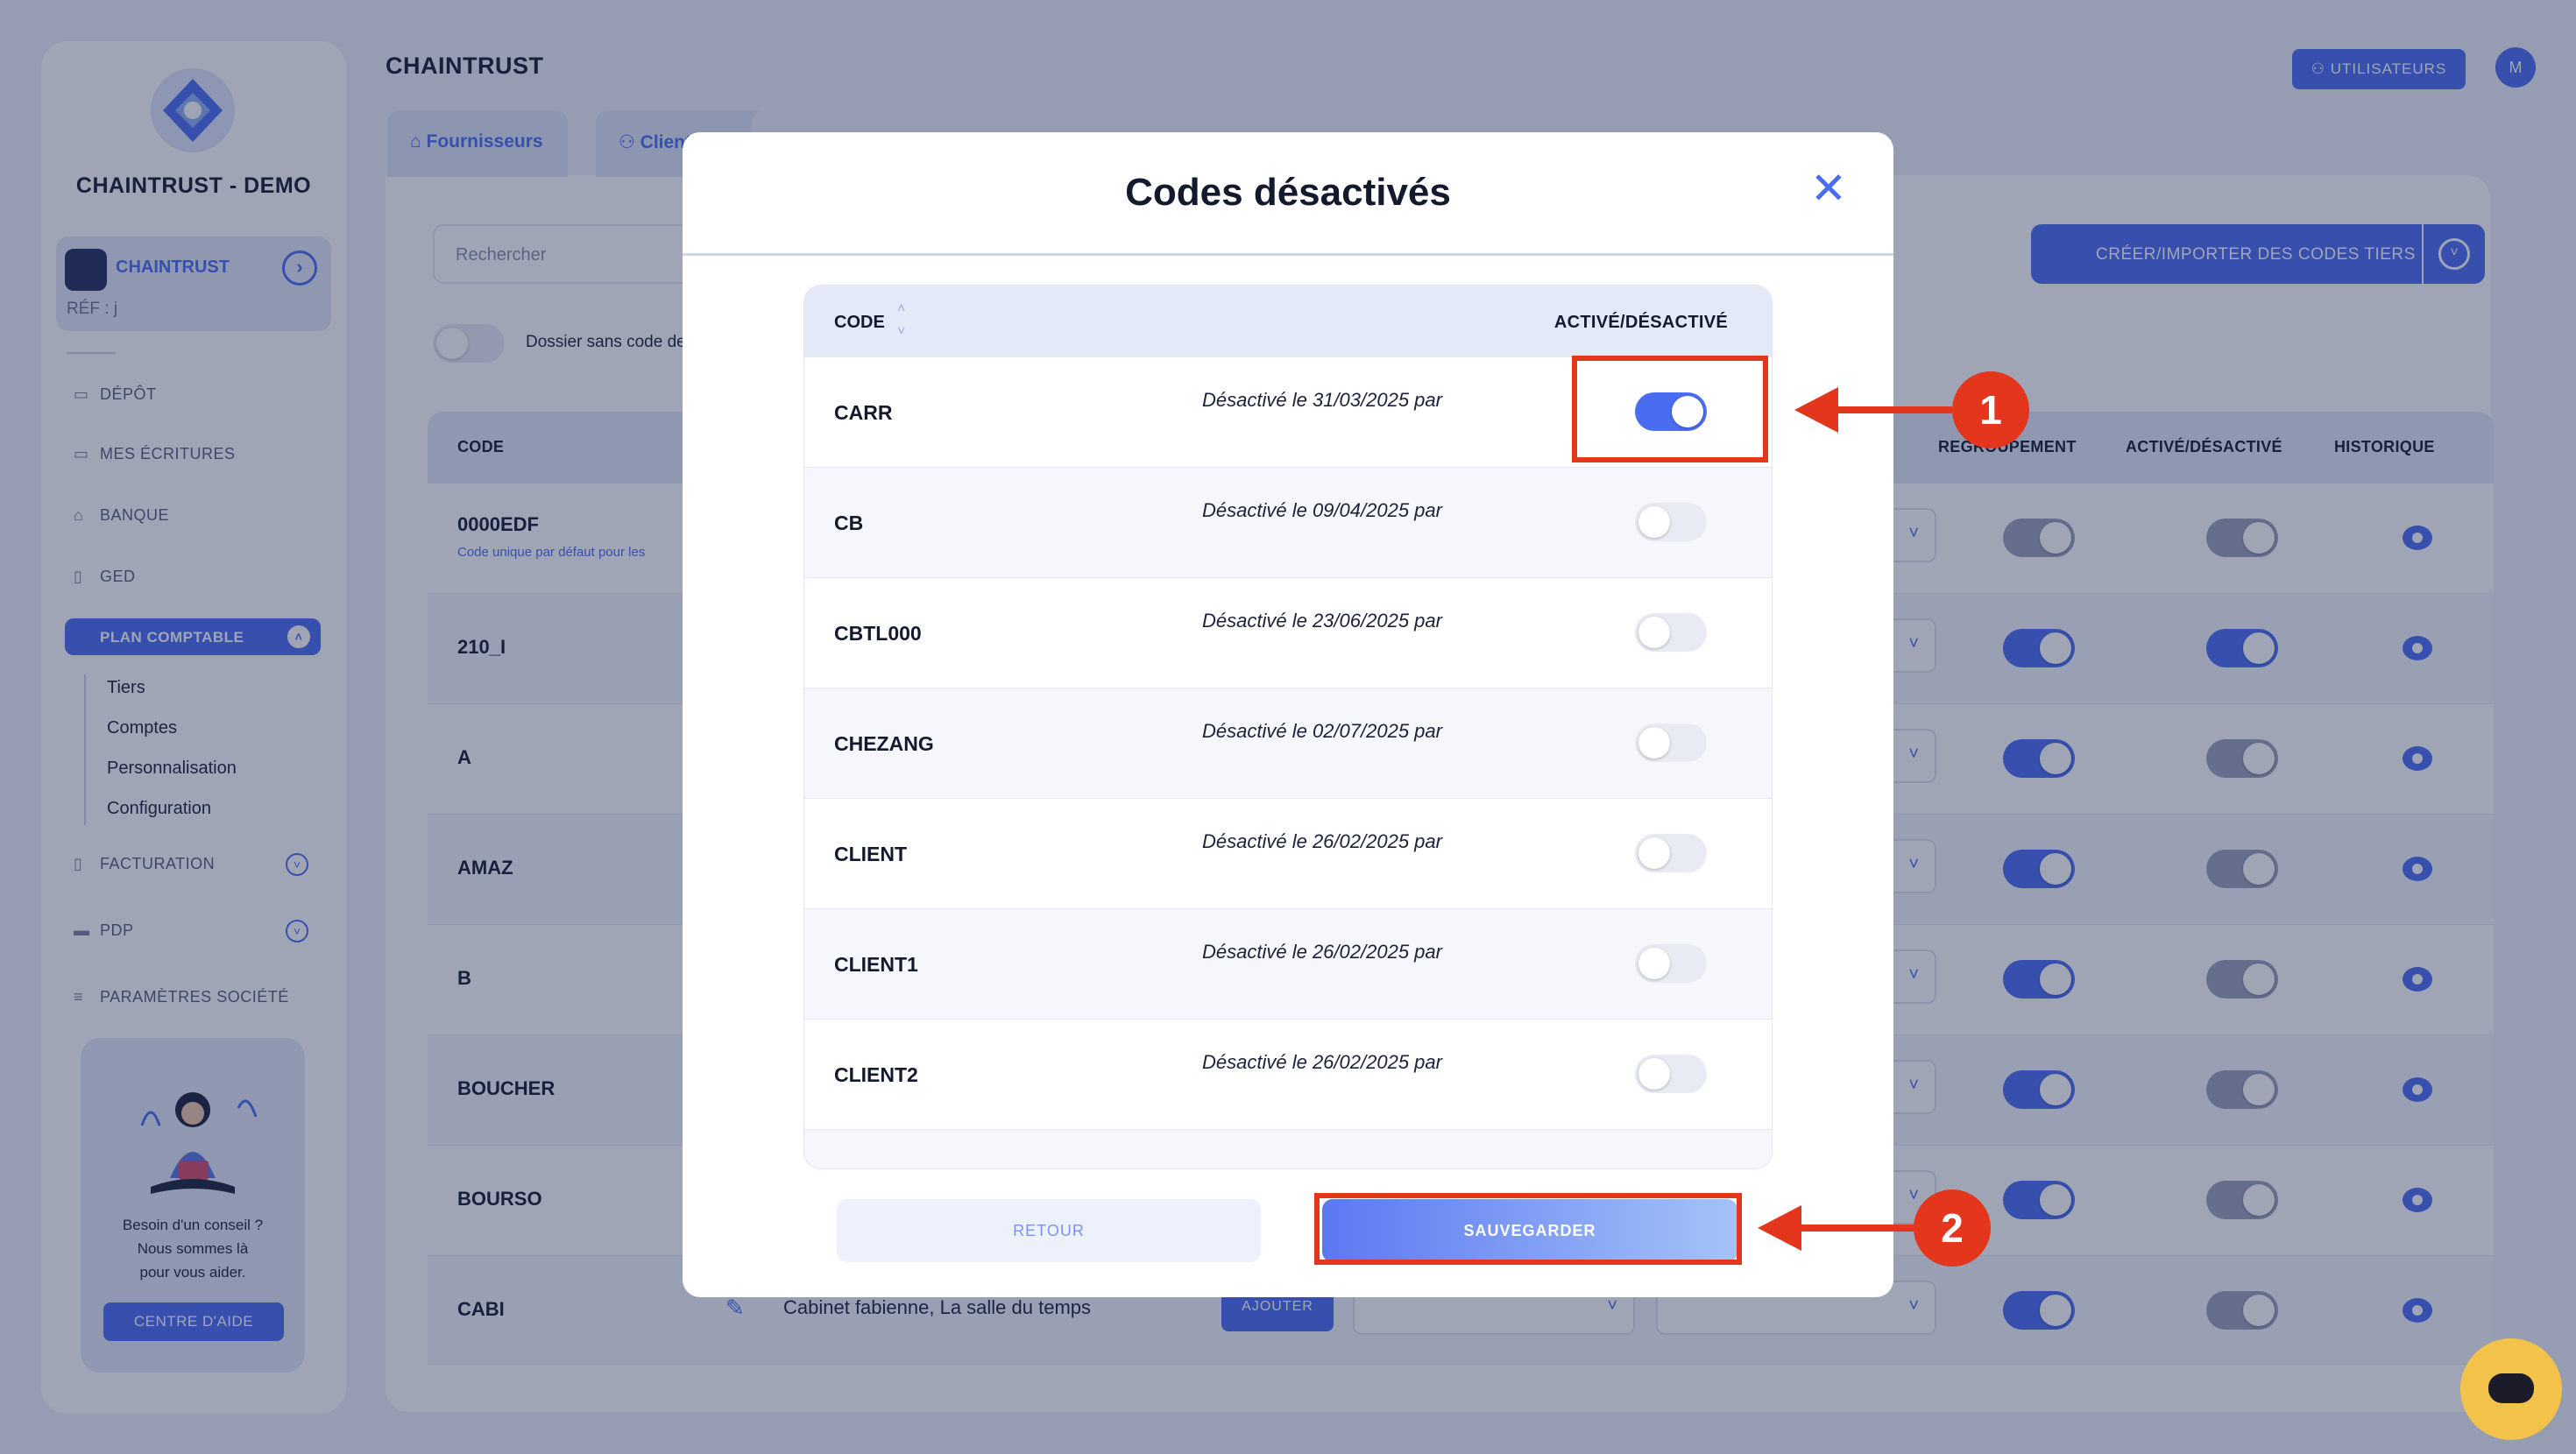 The width and height of the screenshot is (2576, 1454). I want to click on modal-row-code: CHEZANG, so click(884, 743).